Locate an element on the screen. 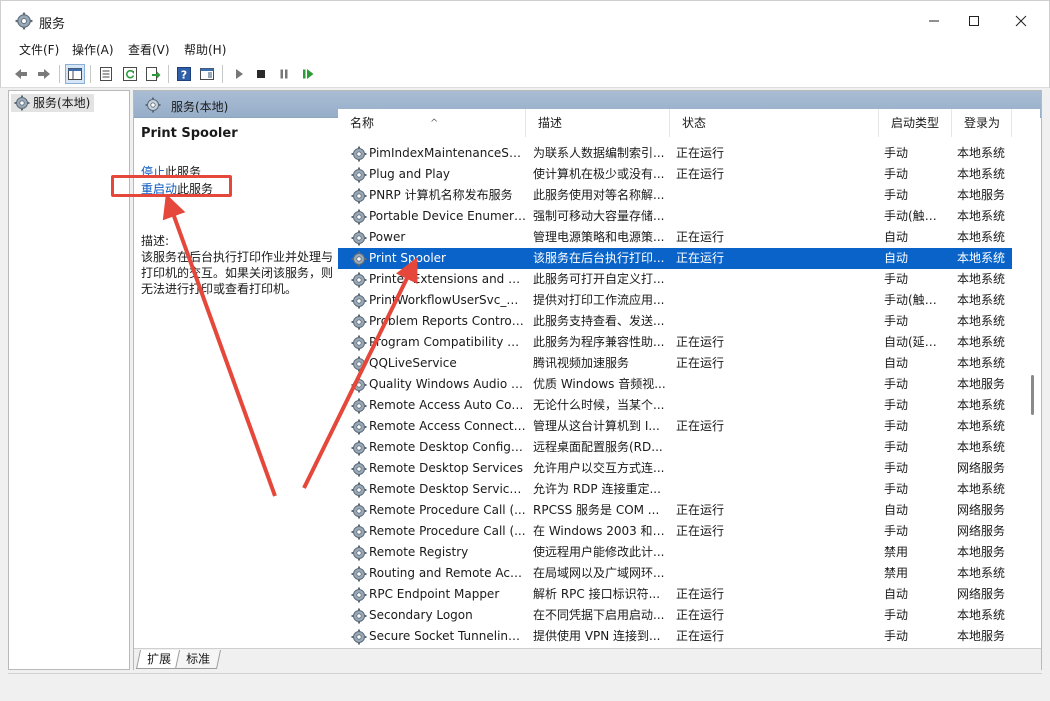 This screenshot has width=1050, height=701. restart-service-suffix: 此服务 is located at coordinates (195, 189).